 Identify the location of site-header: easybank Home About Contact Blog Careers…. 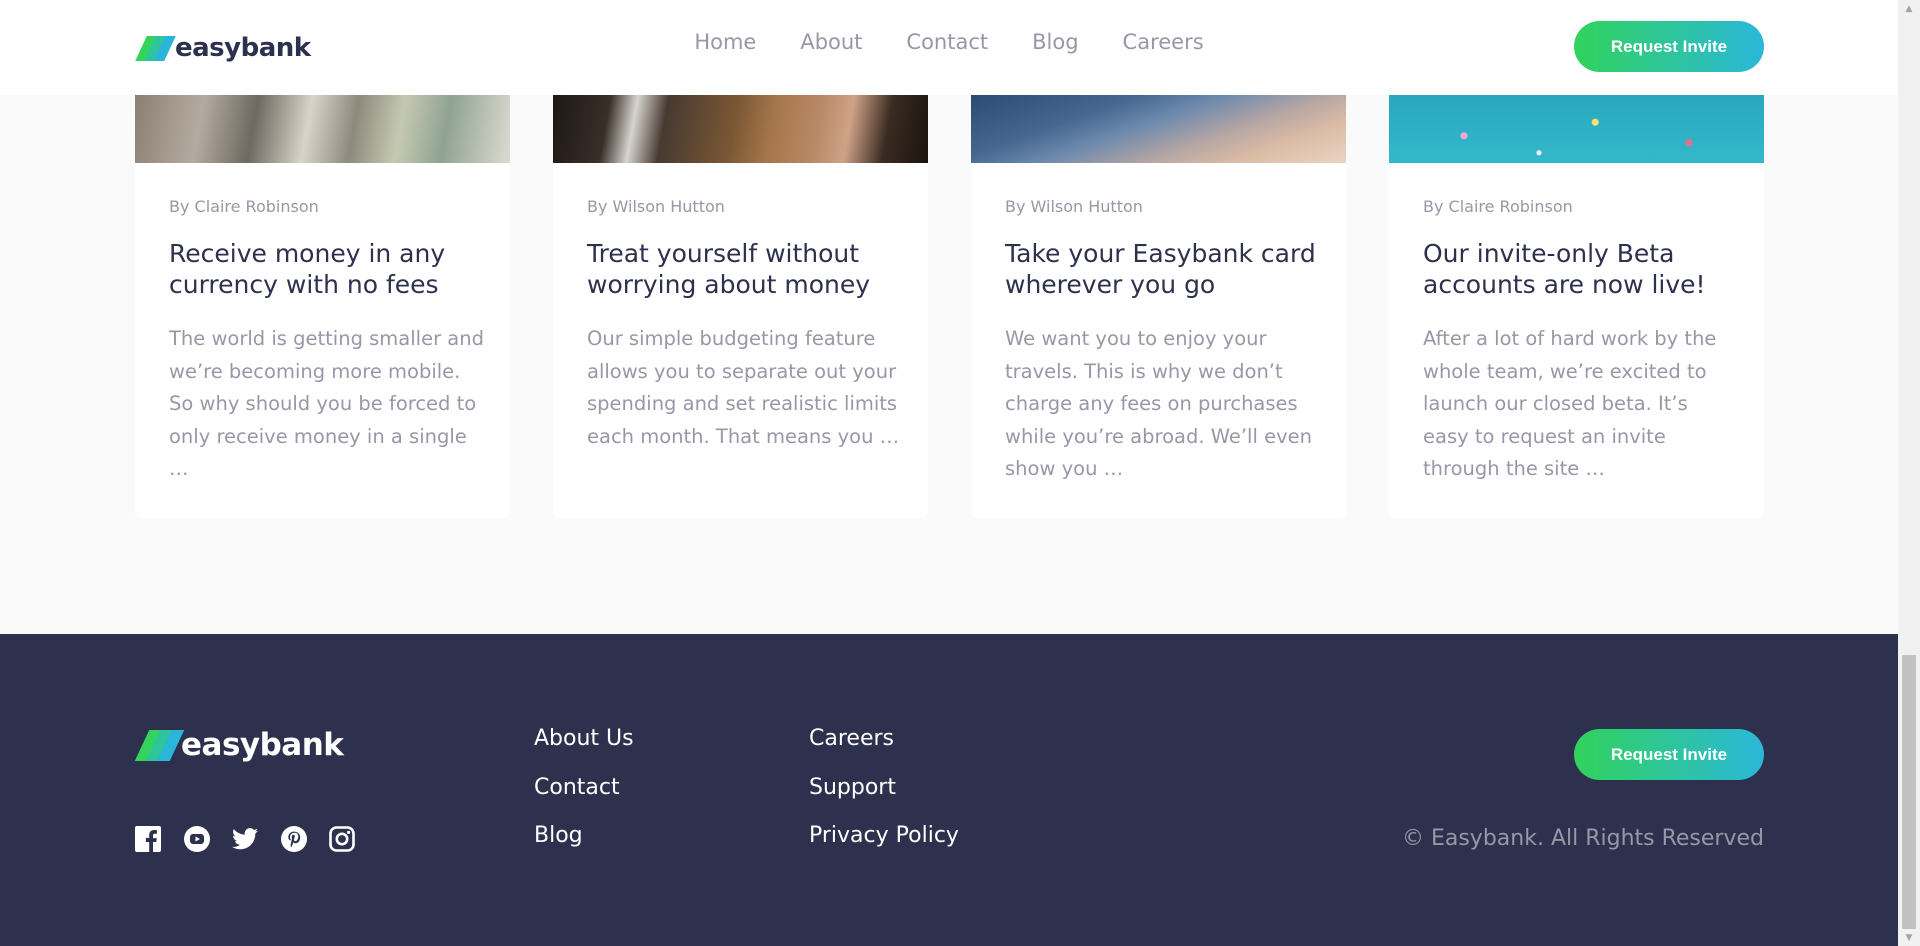
(949, 47).